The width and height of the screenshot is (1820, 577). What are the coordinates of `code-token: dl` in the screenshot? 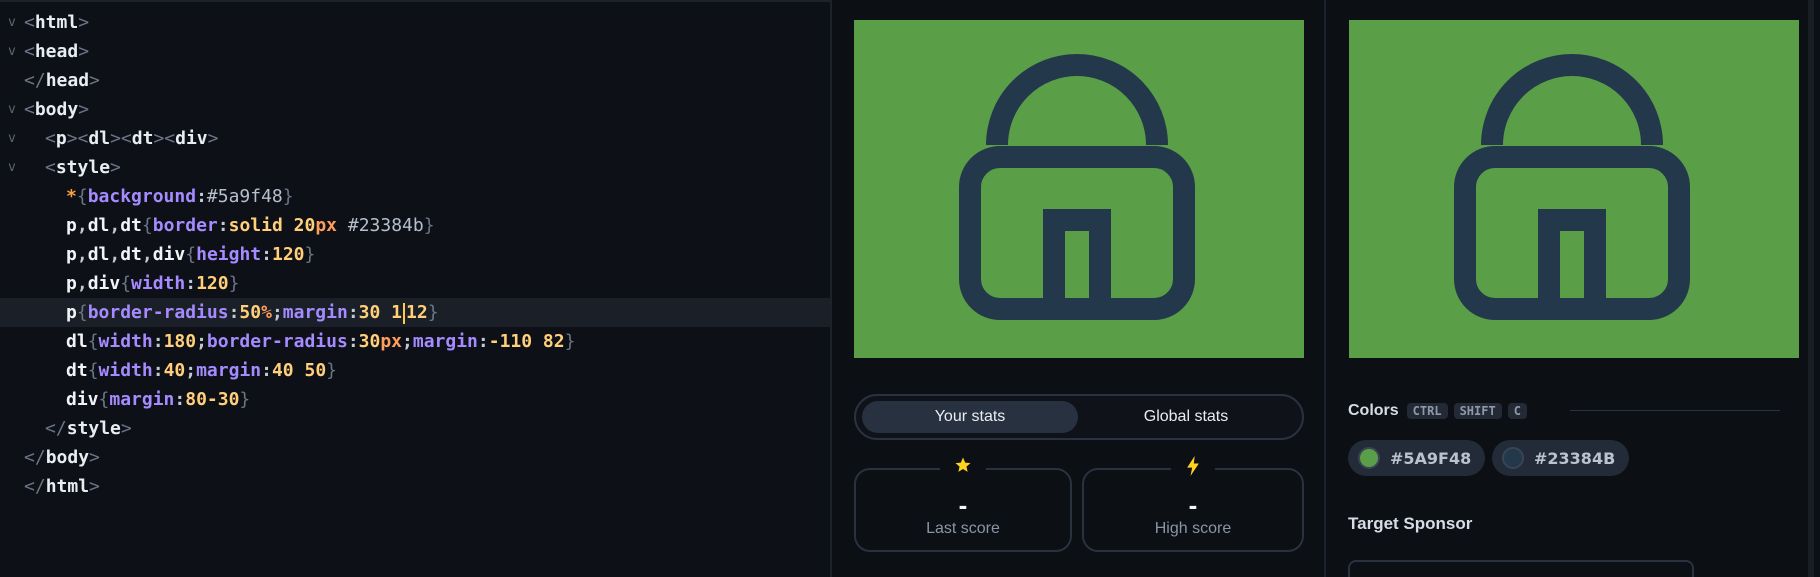 It's located at (99, 138).